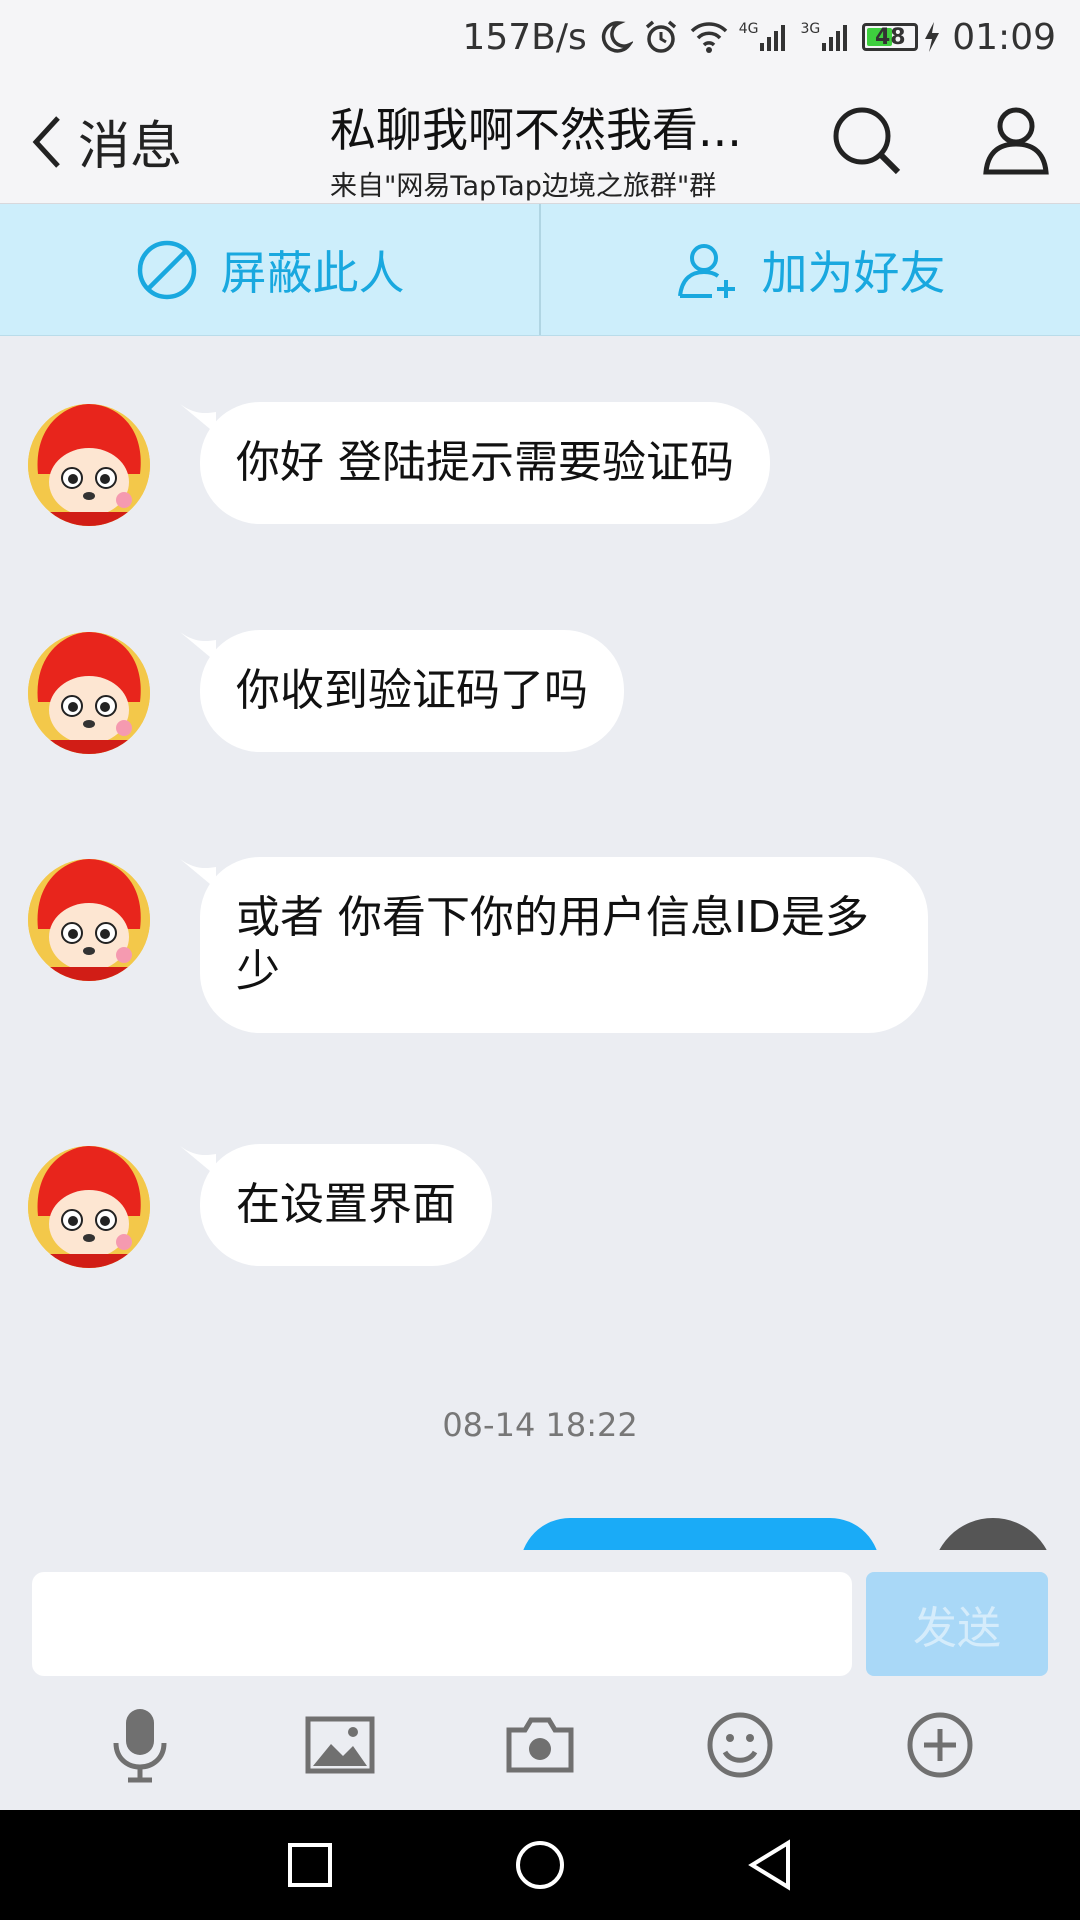 The image size is (1080, 1920). What do you see at coordinates (957, 1624) in the screenshot?
I see `send-button: 发送` at bounding box center [957, 1624].